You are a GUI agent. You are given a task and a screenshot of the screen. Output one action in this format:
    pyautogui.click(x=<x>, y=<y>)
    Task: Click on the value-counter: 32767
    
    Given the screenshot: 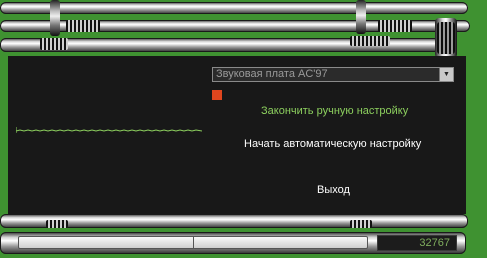 What is the action you would take?
    pyautogui.click(x=417, y=243)
    